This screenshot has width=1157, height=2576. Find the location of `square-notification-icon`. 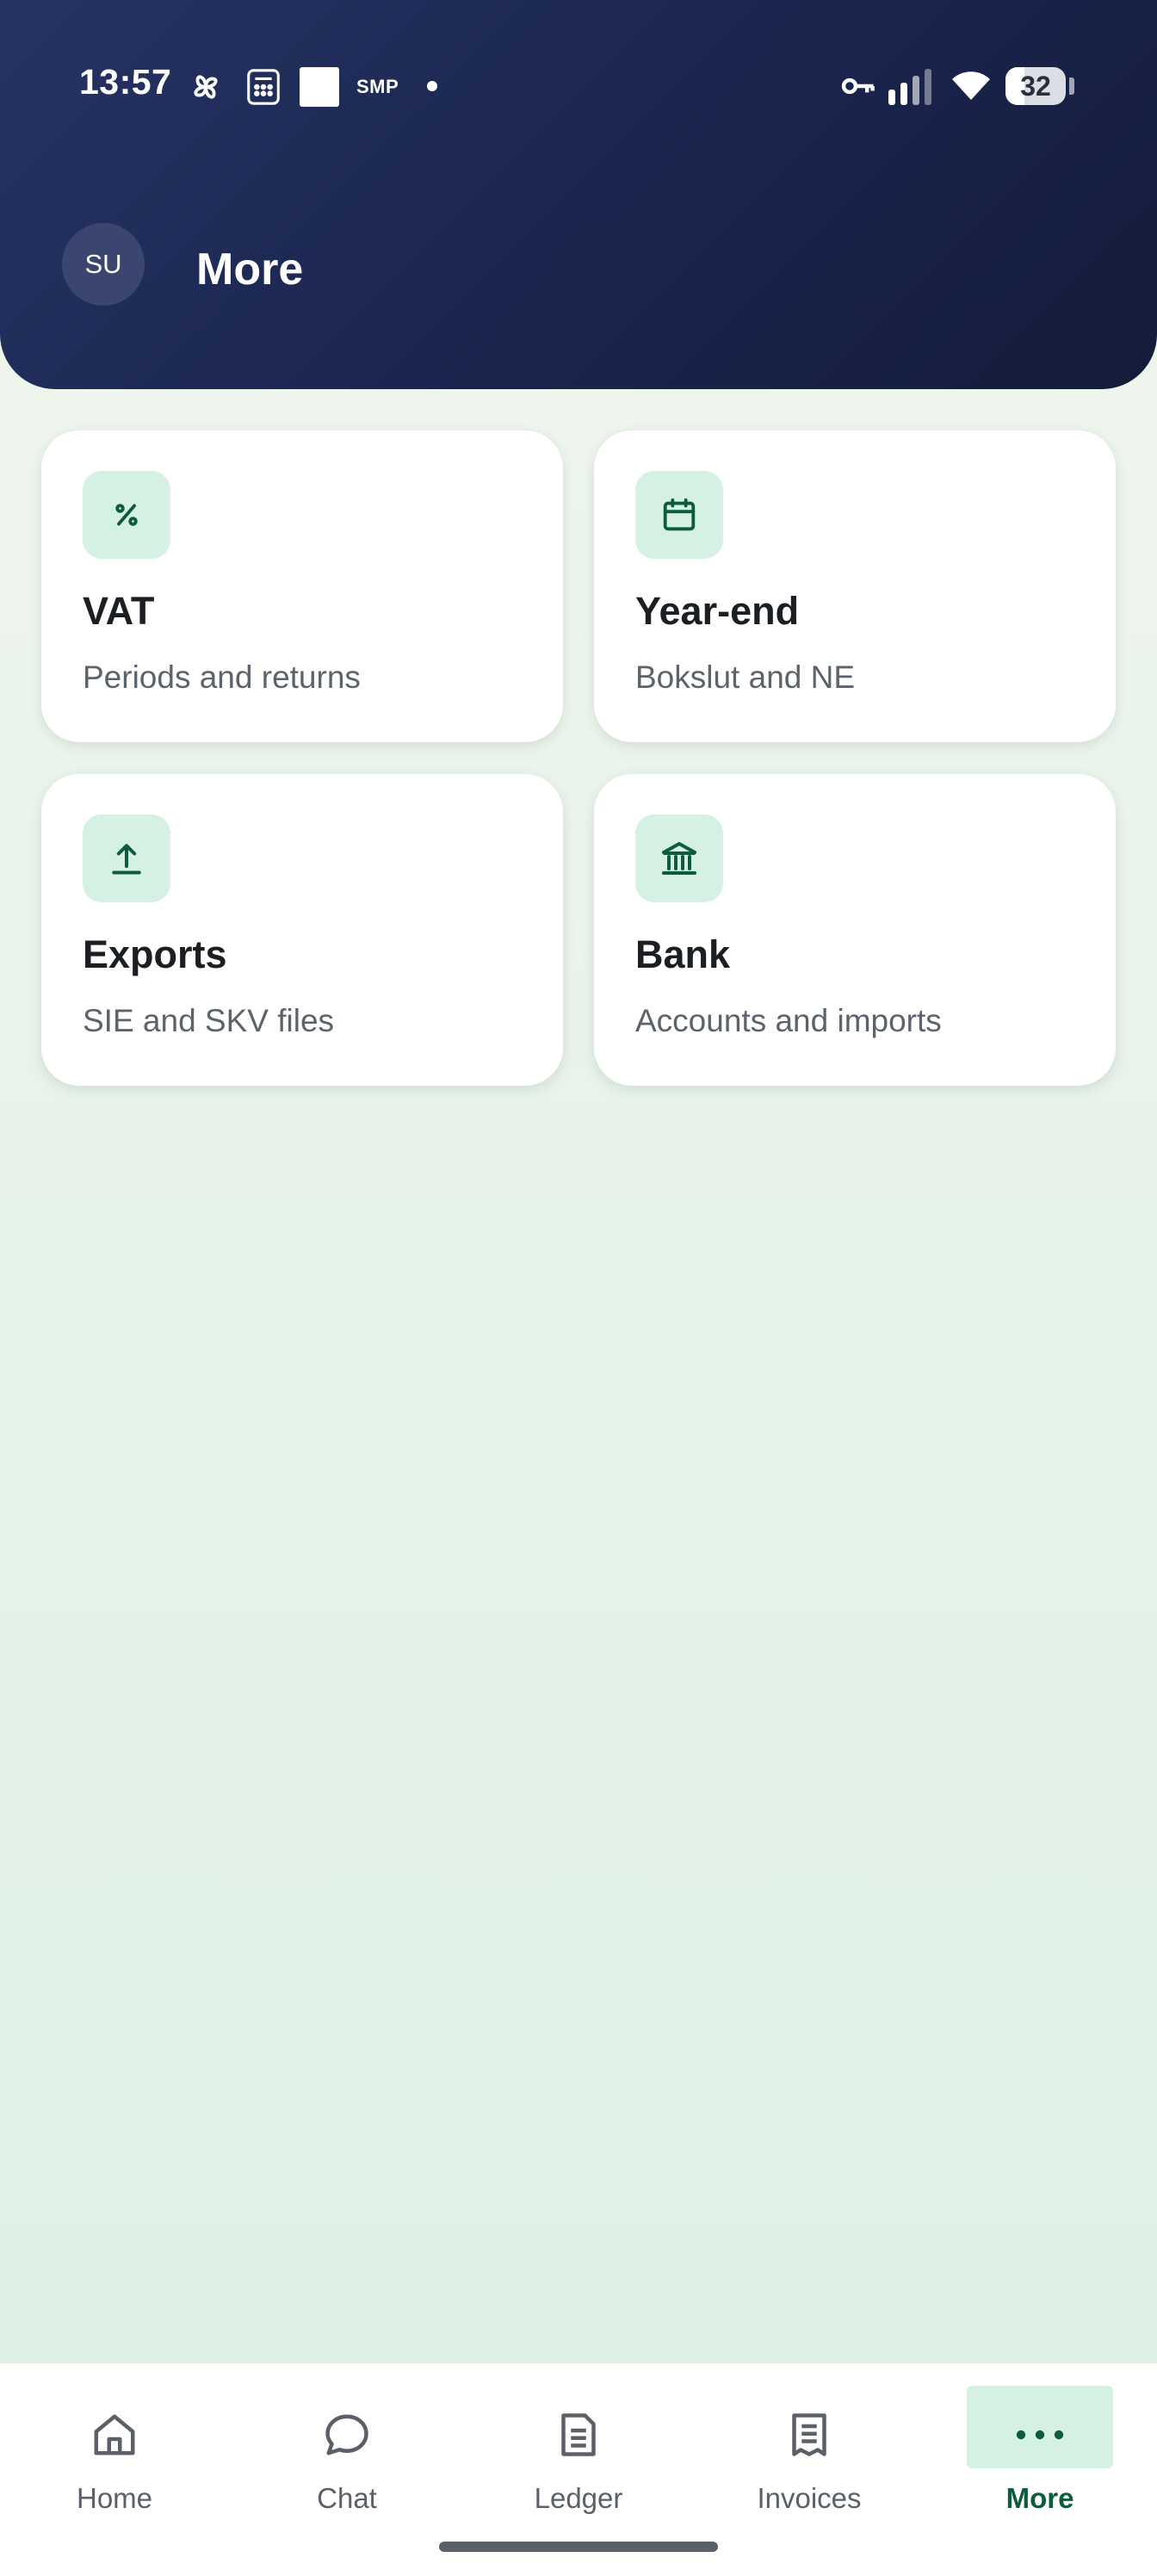

square-notification-icon is located at coordinates (319, 87).